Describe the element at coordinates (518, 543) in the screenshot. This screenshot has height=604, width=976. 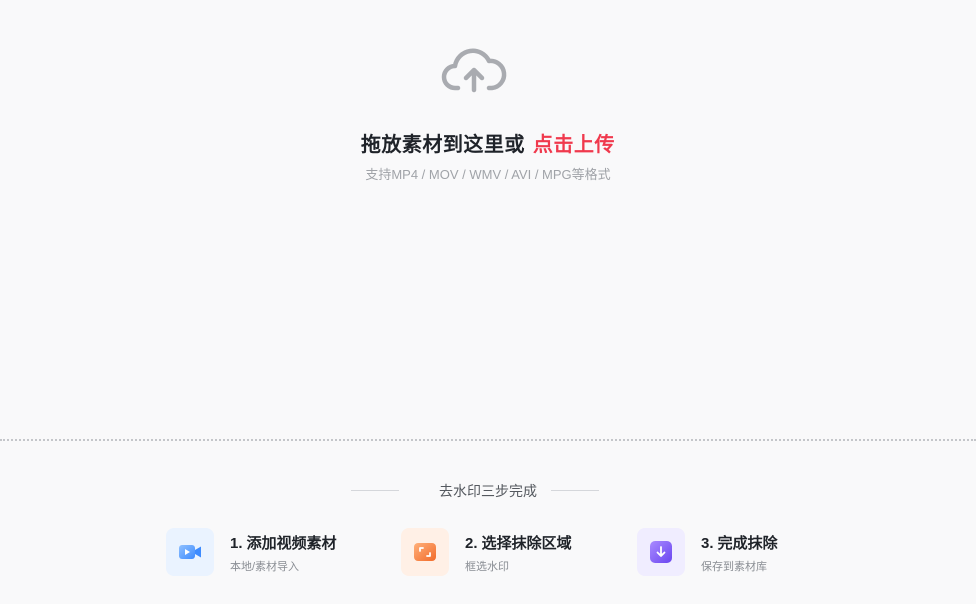
I see `step-title: 2. 选择抹除区域` at that location.